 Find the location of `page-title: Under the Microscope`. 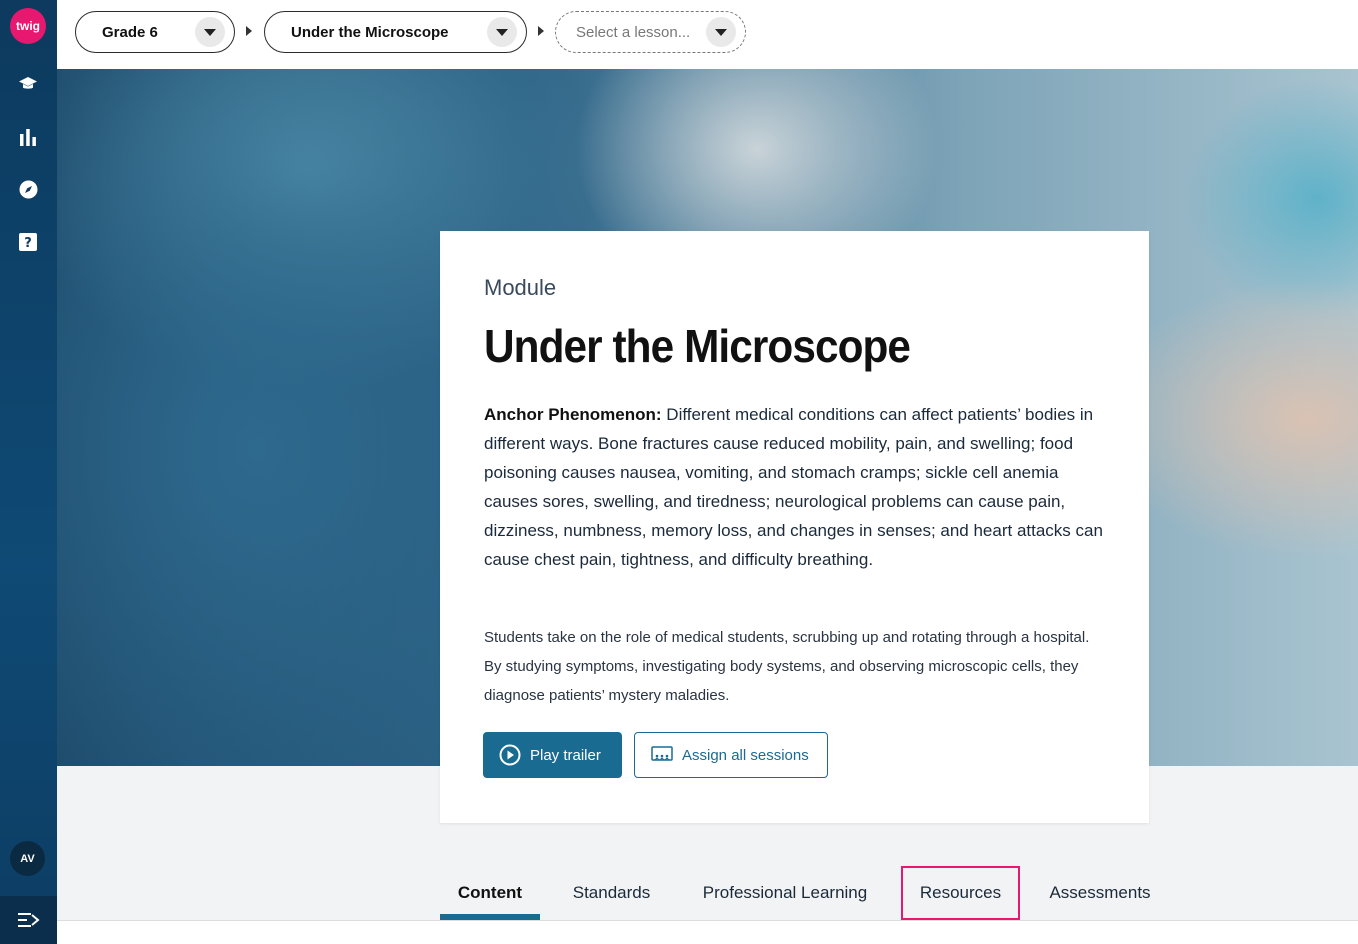

page-title: Under the Microscope is located at coordinates (697, 346).